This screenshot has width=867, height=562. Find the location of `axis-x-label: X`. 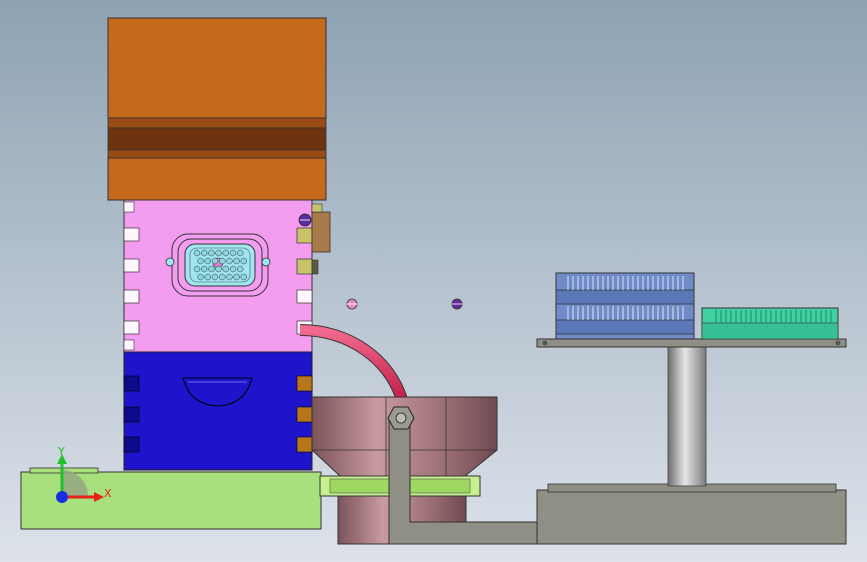

axis-x-label: X is located at coordinates (108, 493).